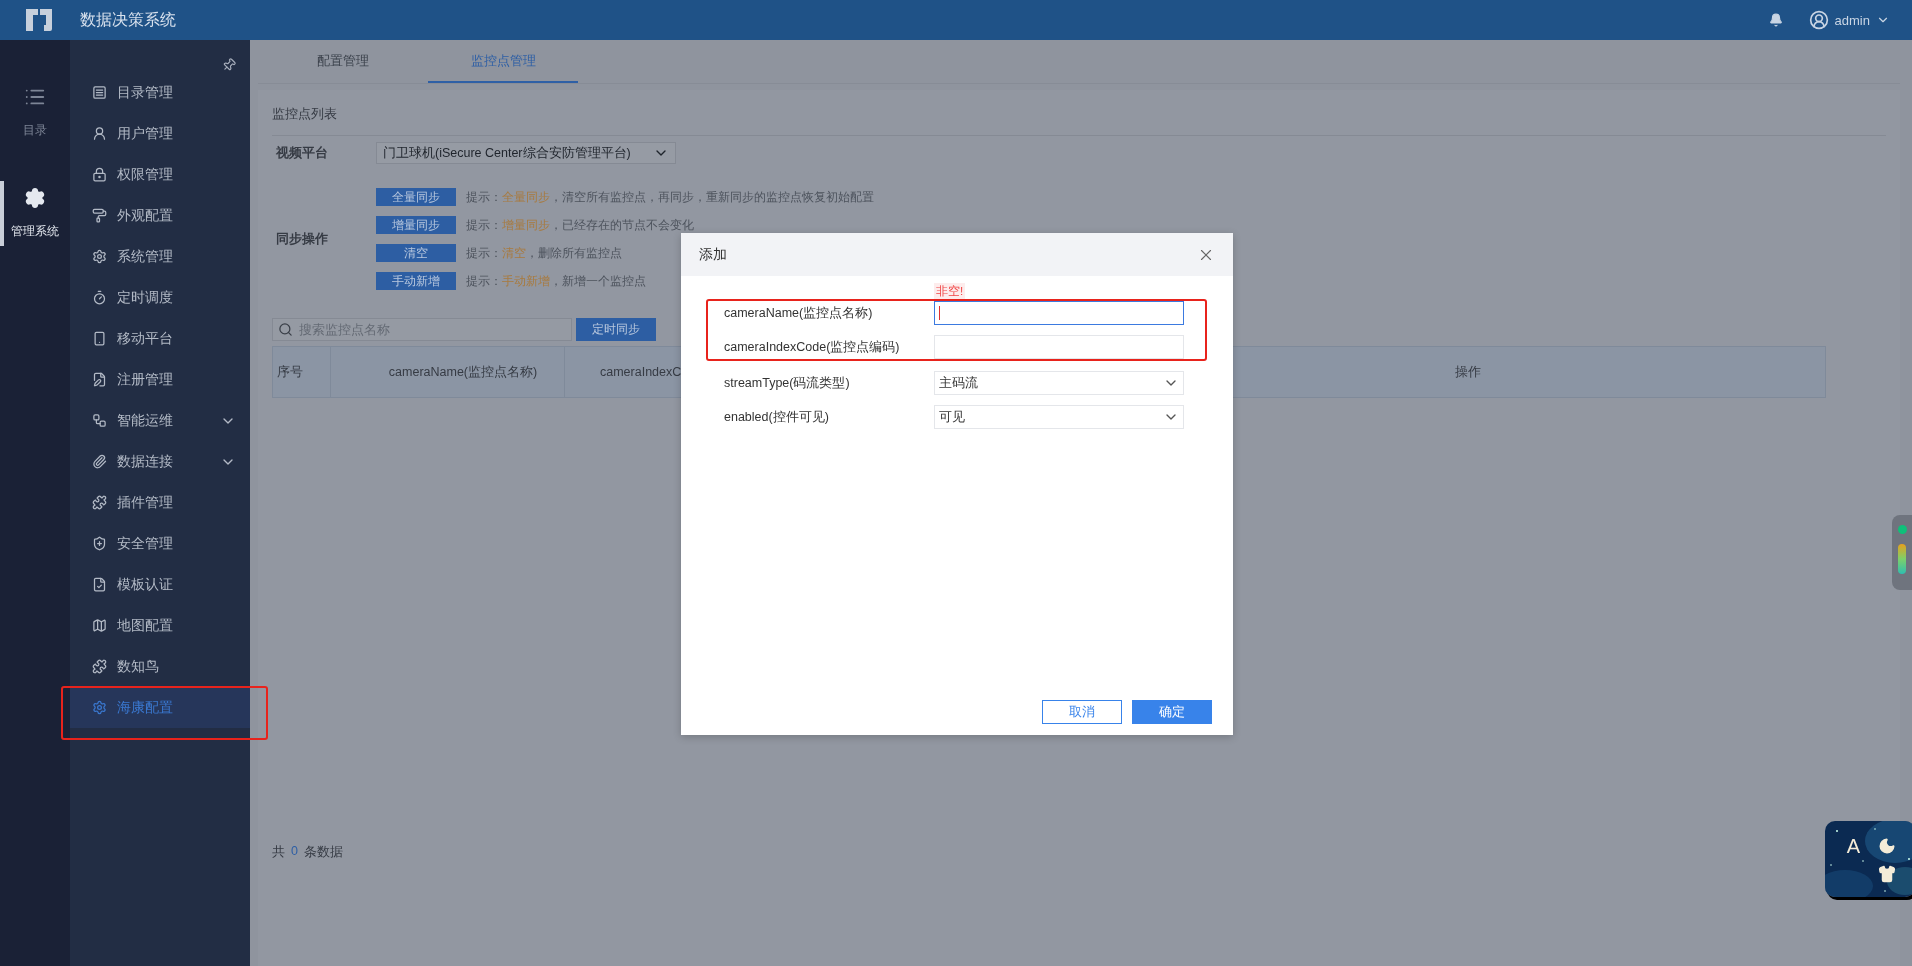 The width and height of the screenshot is (1912, 966). Describe the element at coordinates (670, 197) in the screenshot. I see `hint-text: 提示：全量同步，清空所有监控点，再同步，重新同步的监控点恢复初始配置` at that location.